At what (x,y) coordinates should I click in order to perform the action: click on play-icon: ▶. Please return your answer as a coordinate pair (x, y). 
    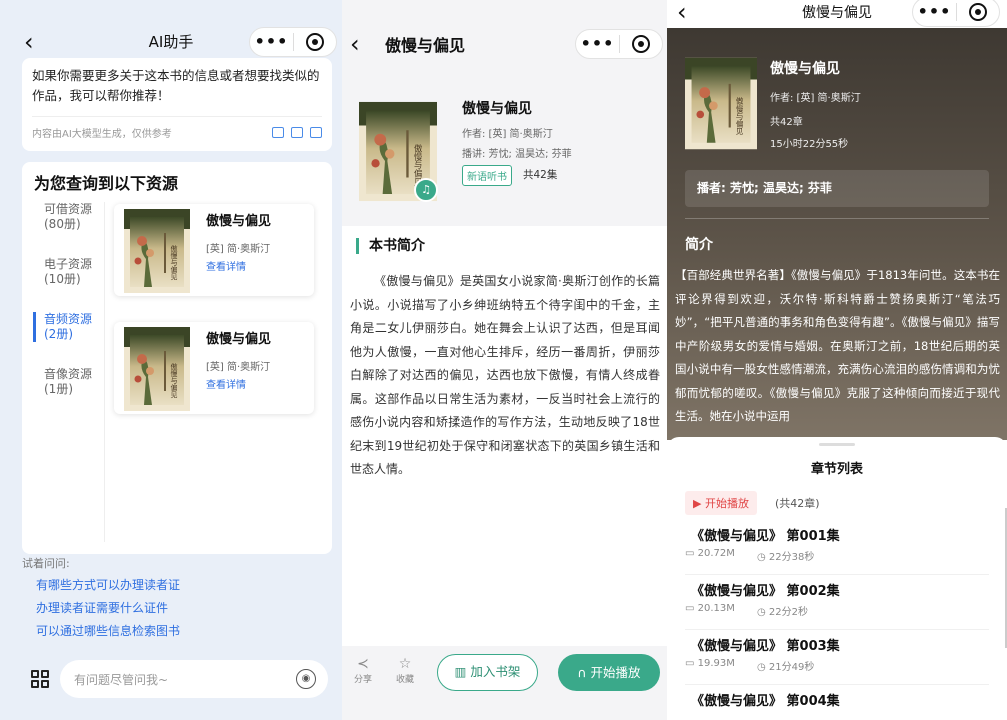
    Looking at the image, I should click on (699, 503).